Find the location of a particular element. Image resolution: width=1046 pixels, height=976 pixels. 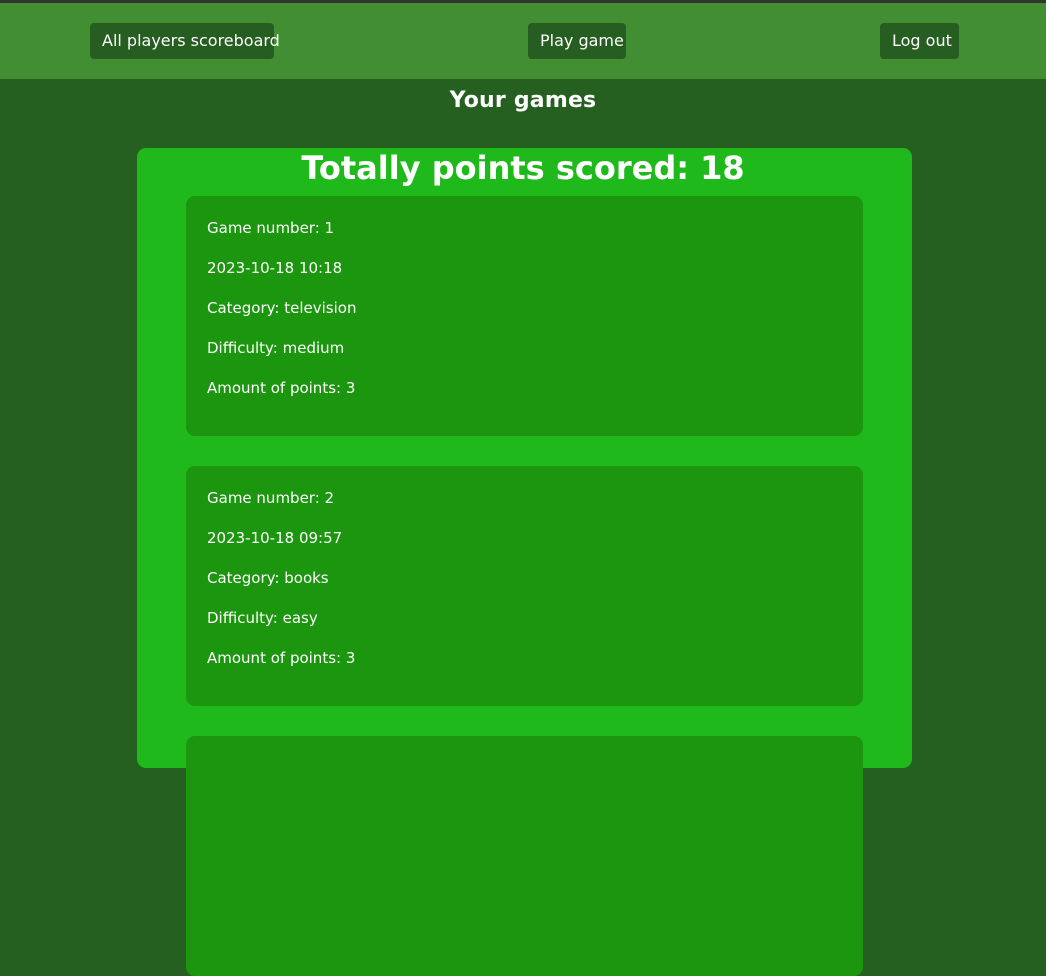

game-number: Game number: 2 is located at coordinates (271, 498).